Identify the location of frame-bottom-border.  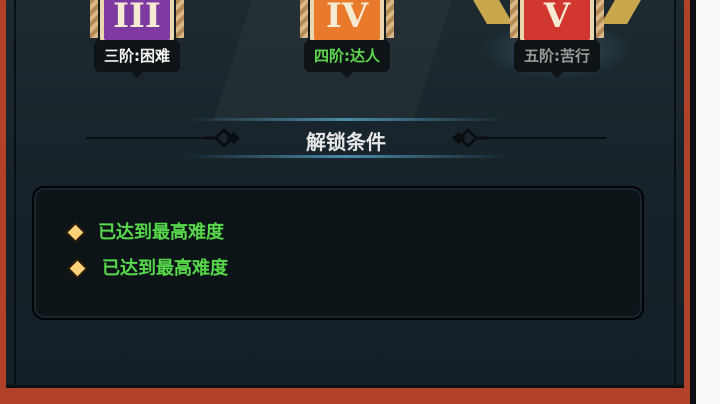
(345, 394).